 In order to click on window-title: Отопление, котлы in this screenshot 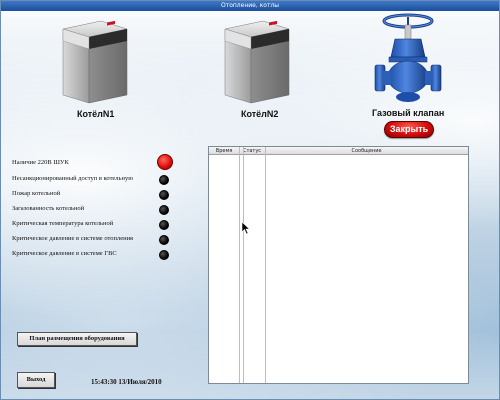, I will do `click(250, 6)`.